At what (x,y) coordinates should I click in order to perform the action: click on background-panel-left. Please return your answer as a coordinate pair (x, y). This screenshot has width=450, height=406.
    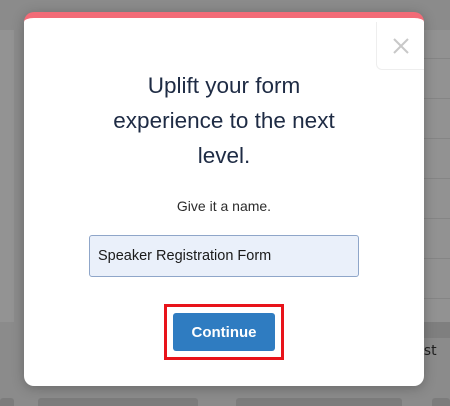
    Looking at the image, I should click on (7, 176).